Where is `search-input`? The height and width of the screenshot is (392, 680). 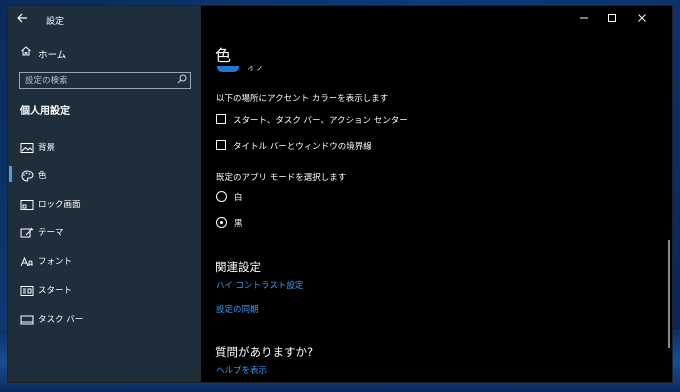 search-input is located at coordinates (97, 80).